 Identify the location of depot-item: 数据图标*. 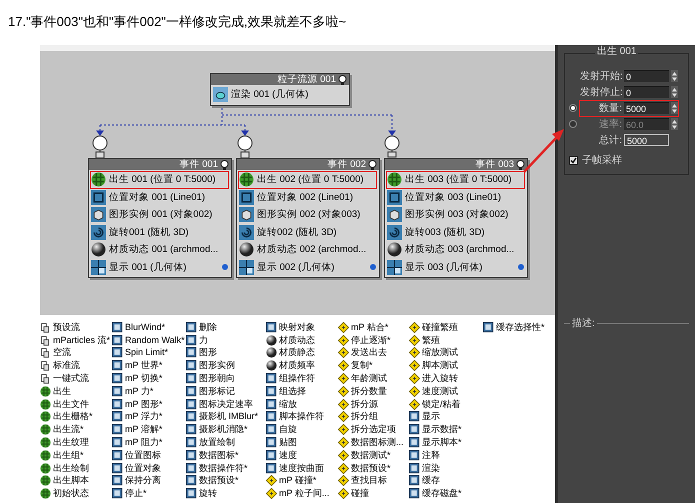
(226, 455).